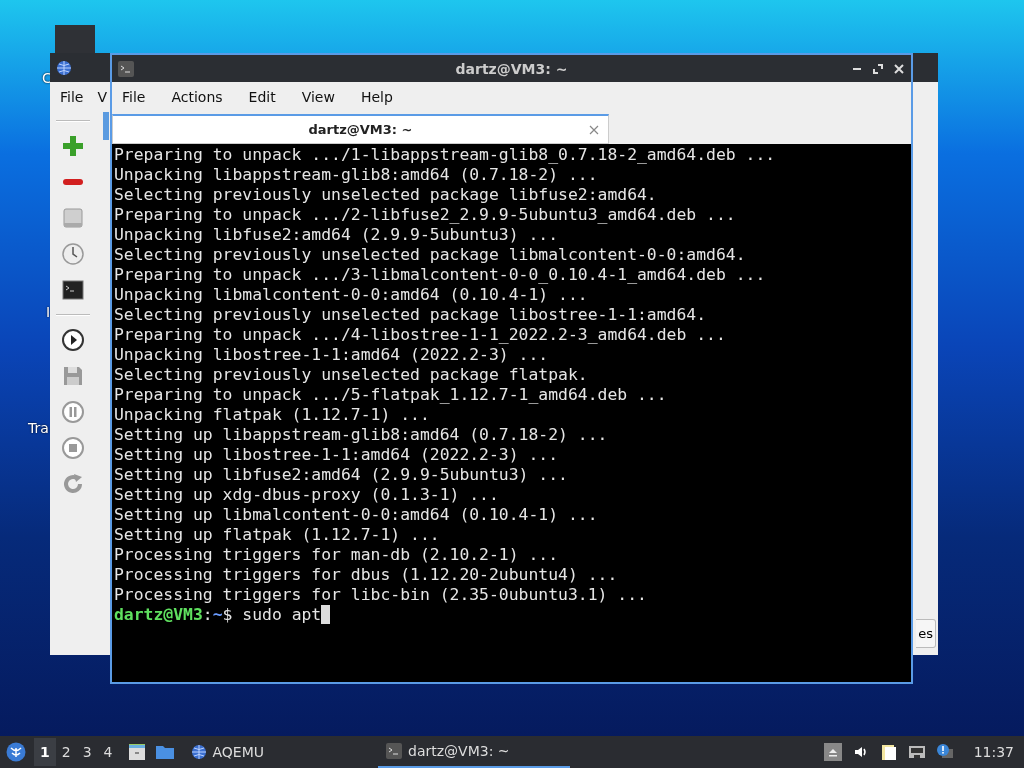  What do you see at coordinates (832, 752) in the screenshot?
I see `eject-icon` at bounding box center [832, 752].